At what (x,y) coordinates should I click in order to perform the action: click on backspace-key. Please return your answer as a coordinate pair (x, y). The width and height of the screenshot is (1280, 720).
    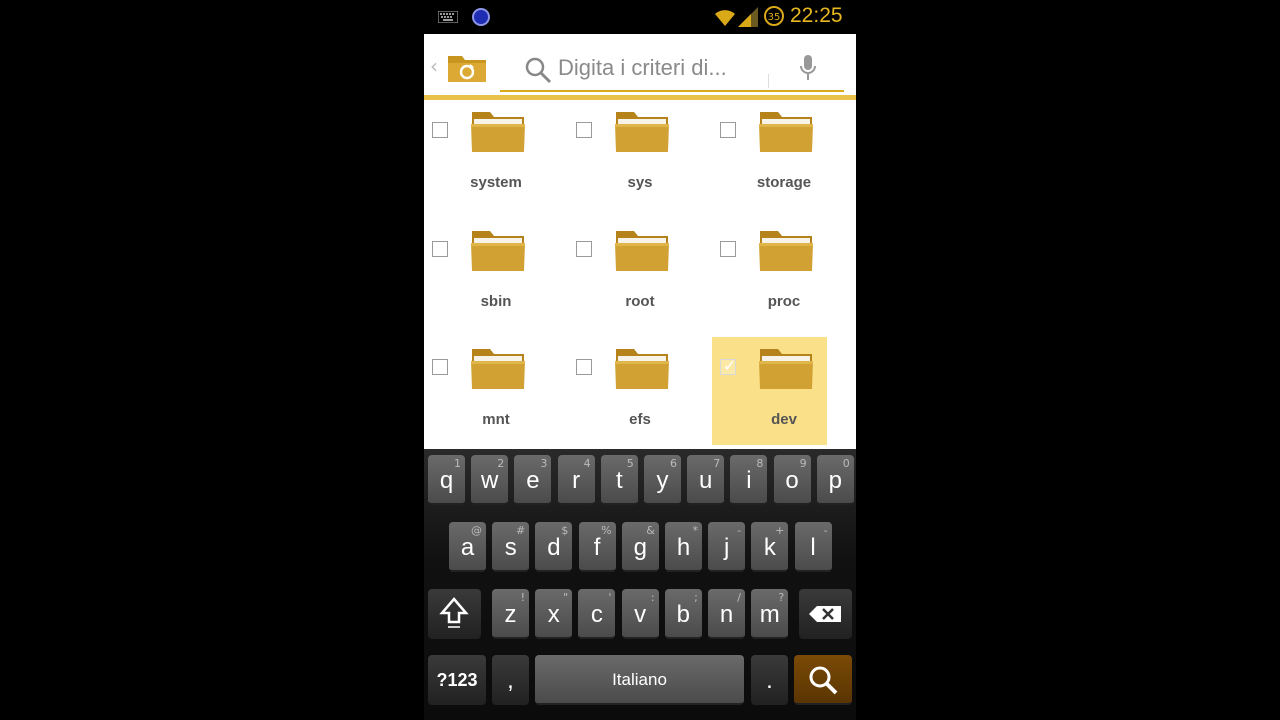
    Looking at the image, I should click on (825, 614).